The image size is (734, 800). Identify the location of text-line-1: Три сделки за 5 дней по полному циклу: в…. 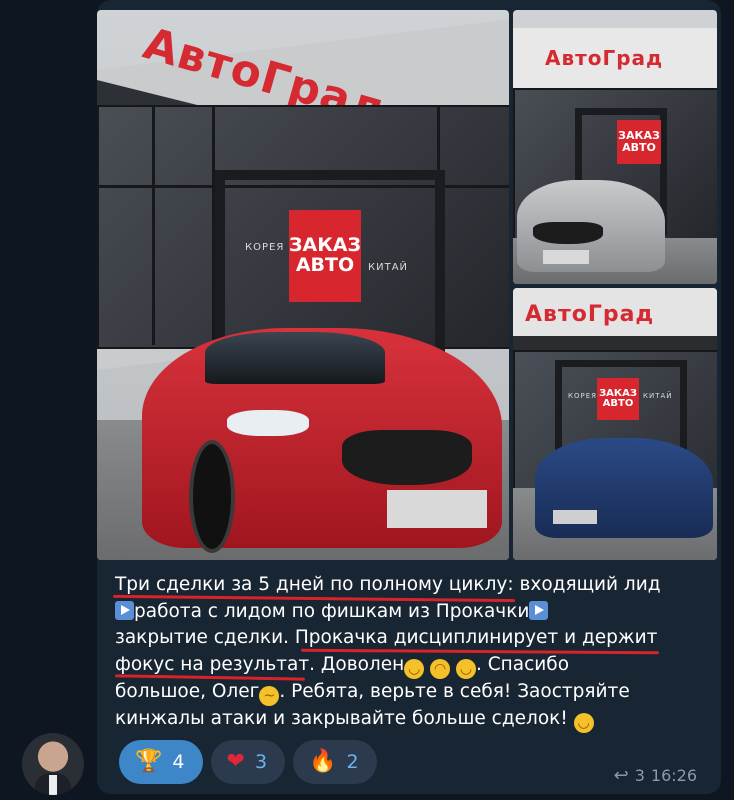
(388, 584).